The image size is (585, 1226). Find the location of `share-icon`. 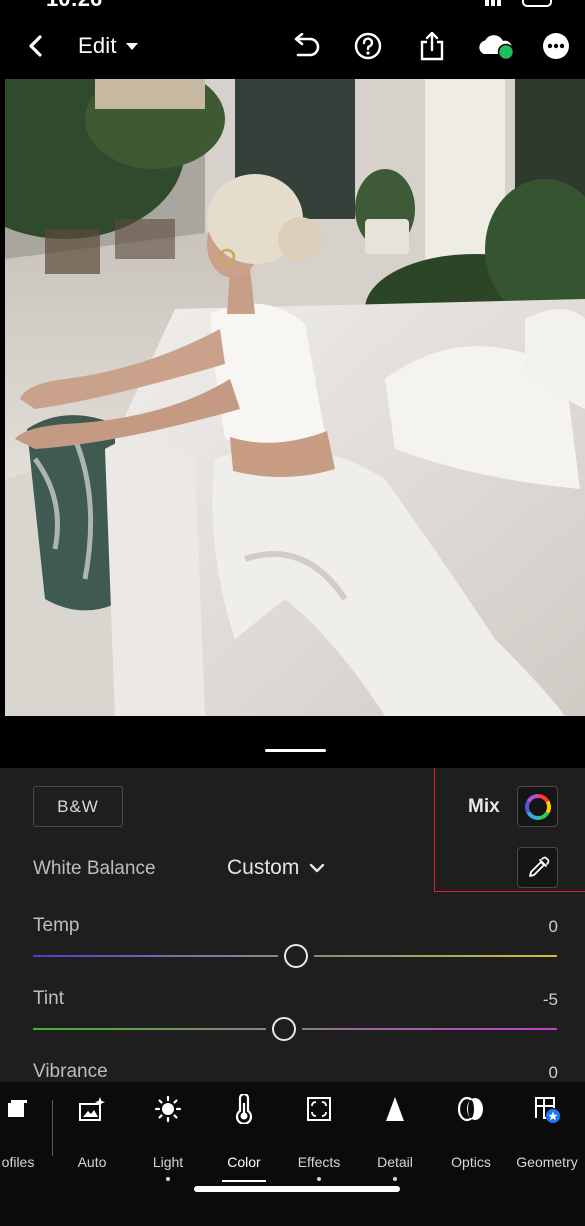

share-icon is located at coordinates (432, 45).